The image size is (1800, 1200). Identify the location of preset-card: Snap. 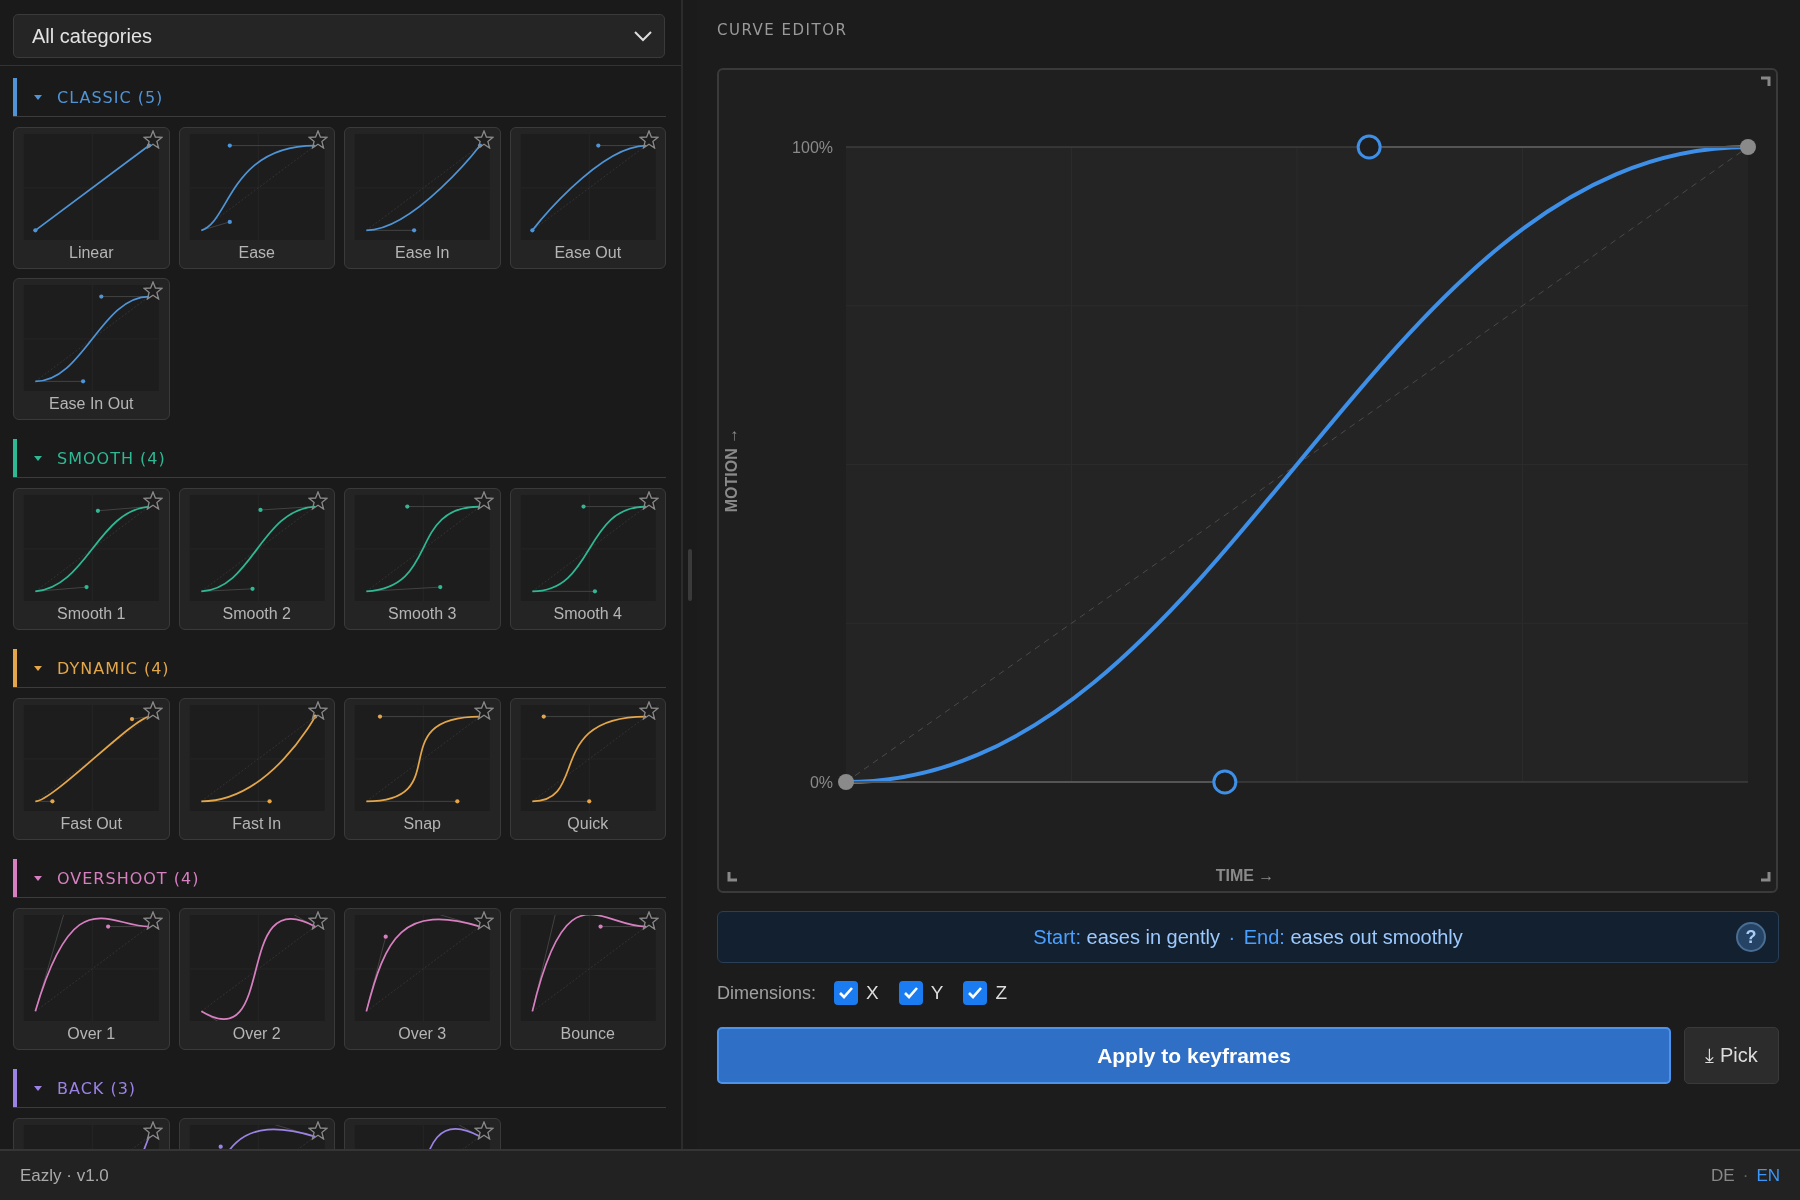
(422, 769).